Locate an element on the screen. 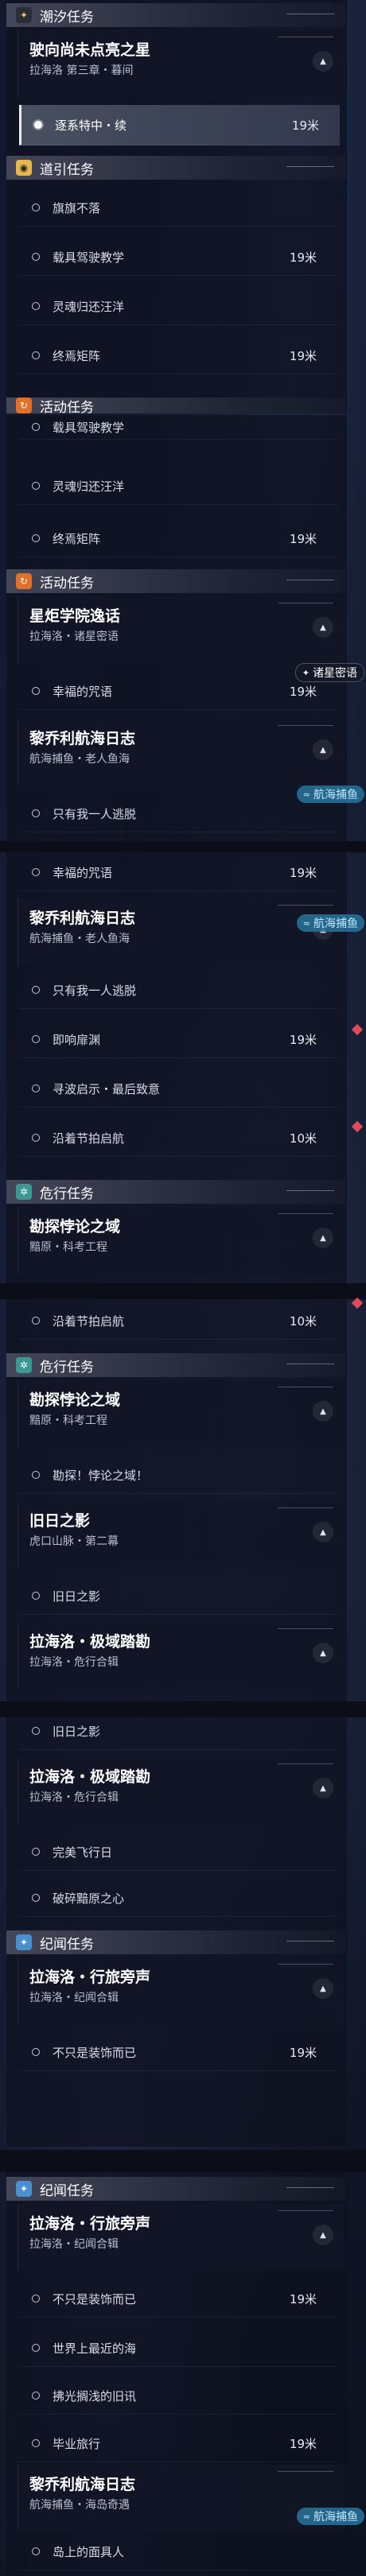  quest-subtitle: 拉海洛・纪闻合辑 is located at coordinates (74, 1998).